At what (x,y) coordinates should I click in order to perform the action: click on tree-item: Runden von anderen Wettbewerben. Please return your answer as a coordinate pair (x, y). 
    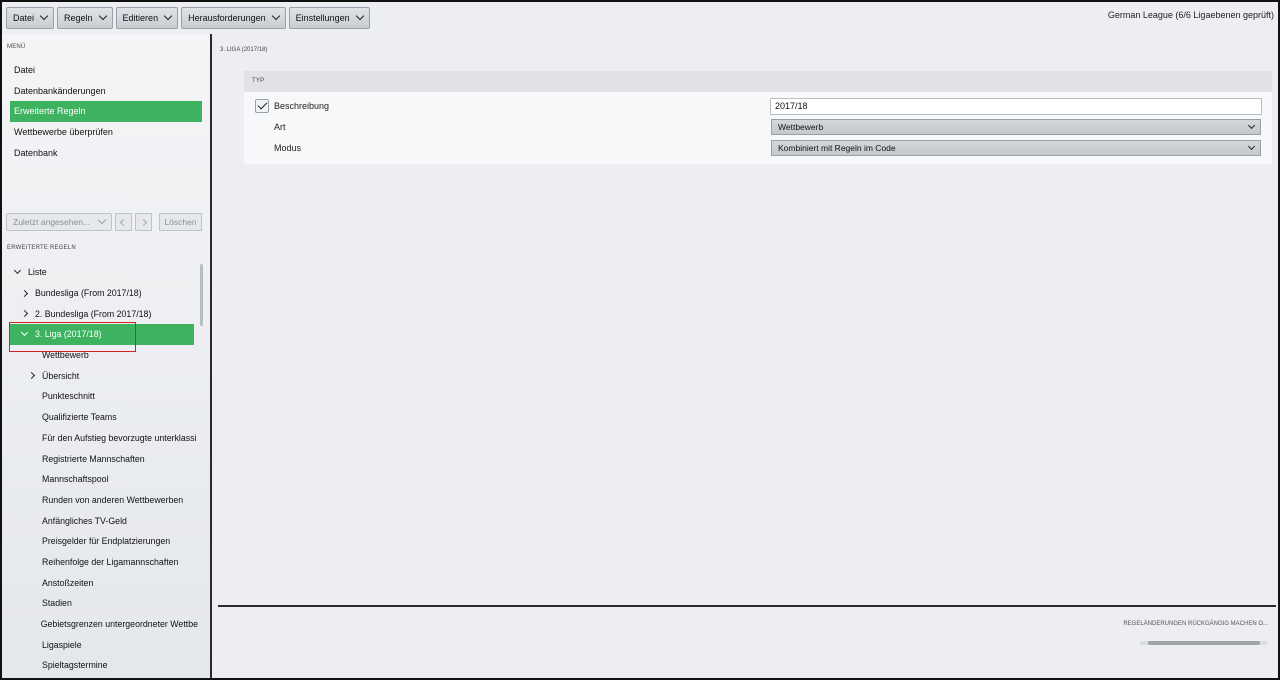
    Looking at the image, I should click on (104, 500).